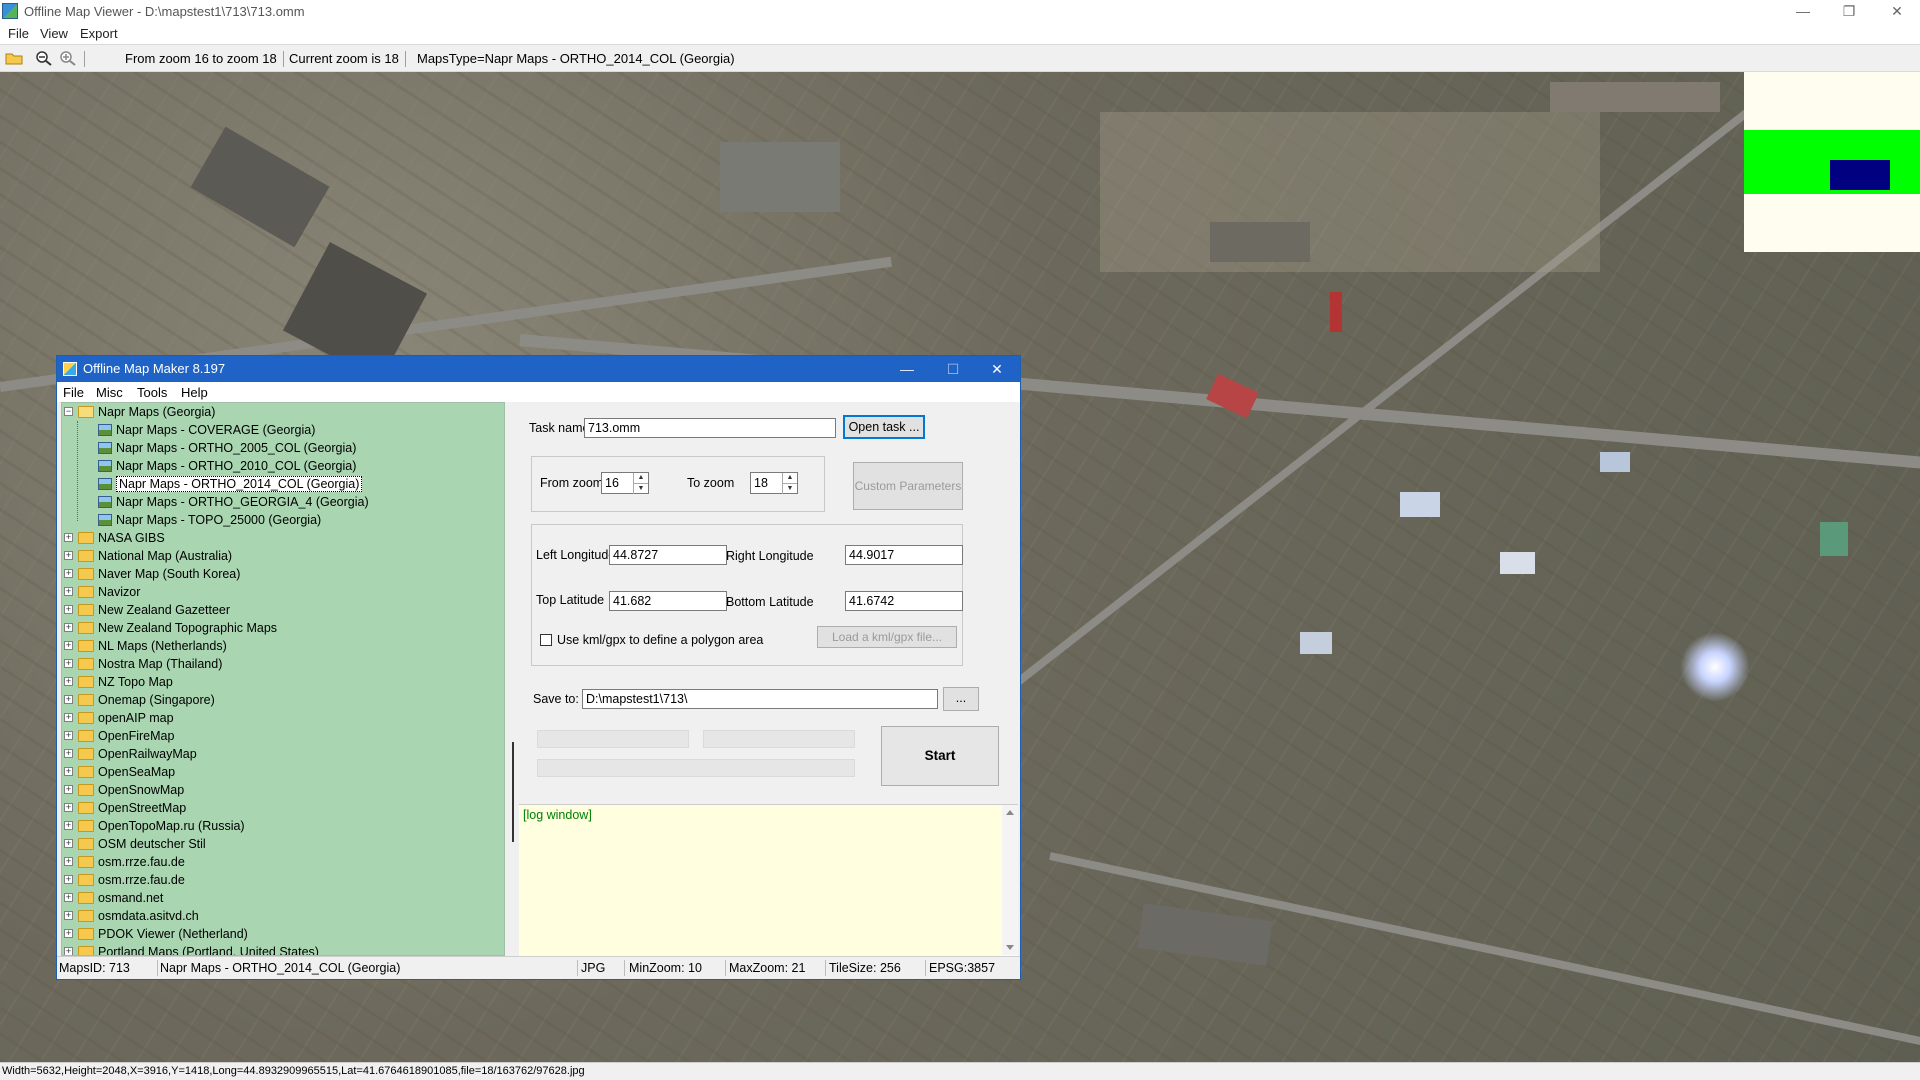  What do you see at coordinates (73, 392) in the screenshot?
I see `dialog-menu-file: File` at bounding box center [73, 392].